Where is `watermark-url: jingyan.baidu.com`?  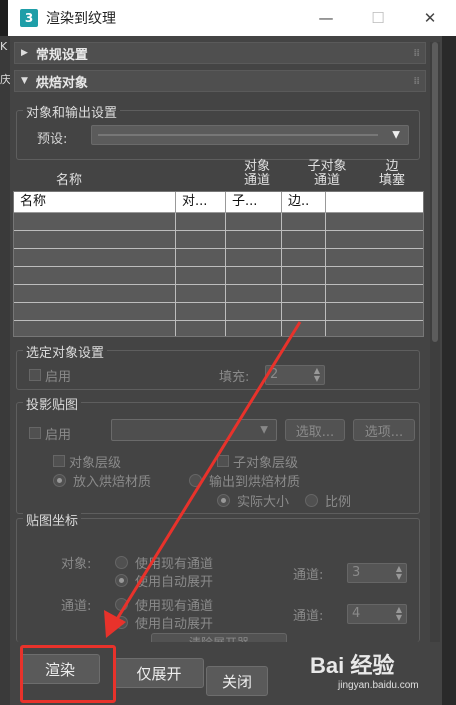
watermark-url: jingyan.baidu.com is located at coordinates (378, 685).